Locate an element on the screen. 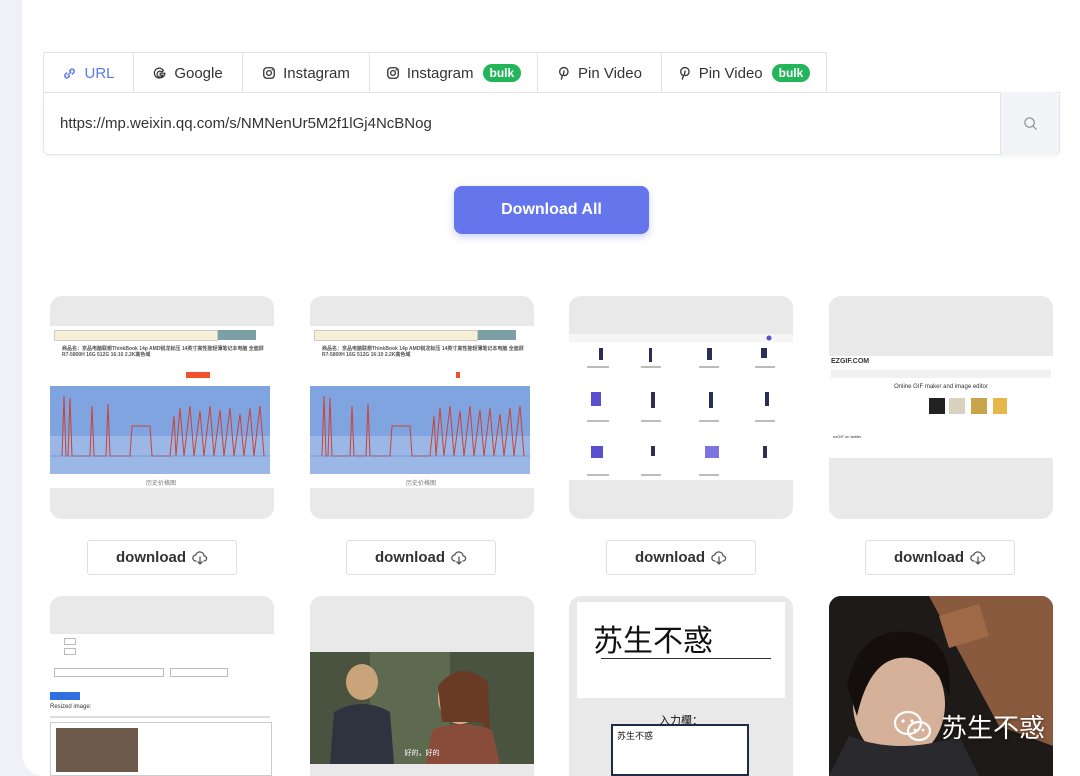 The width and height of the screenshot is (1080, 776). wechat-watermark: 苏生不惑 is located at coordinates (969, 726).